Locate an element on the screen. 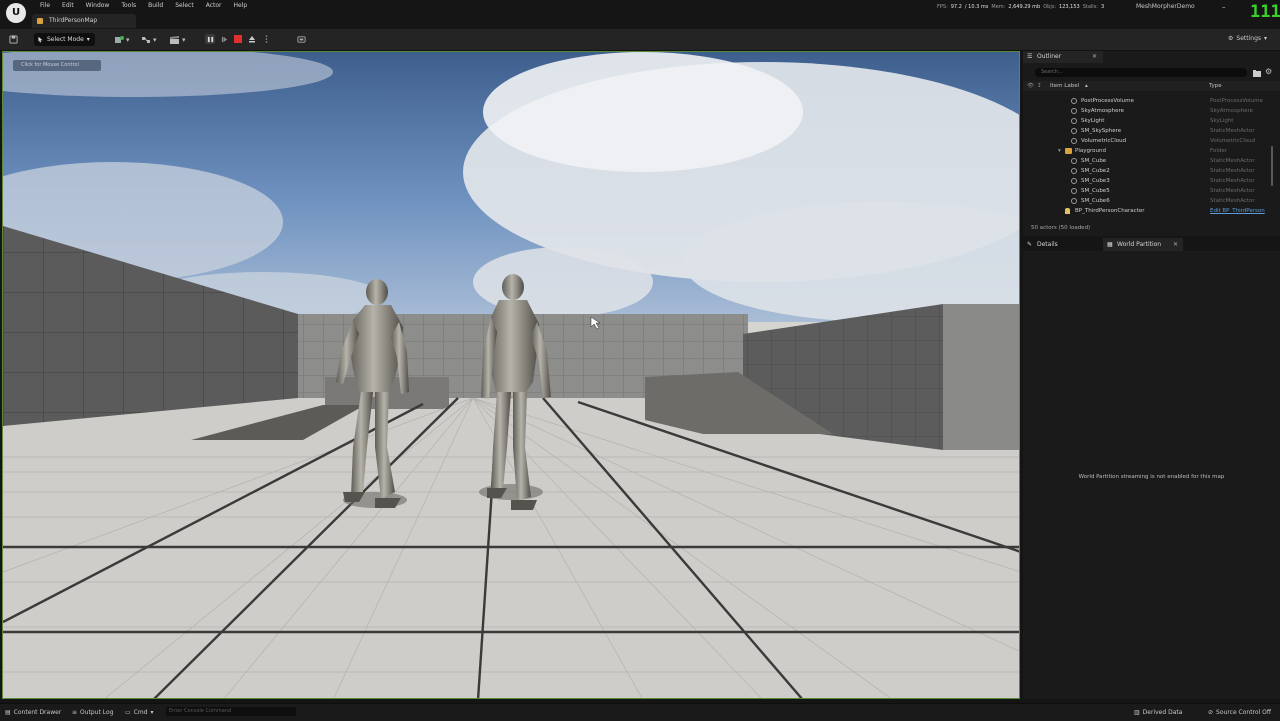 Image resolution: width=1280 pixels, height=721 pixels. play-controls is located at coordinates (238, 39).